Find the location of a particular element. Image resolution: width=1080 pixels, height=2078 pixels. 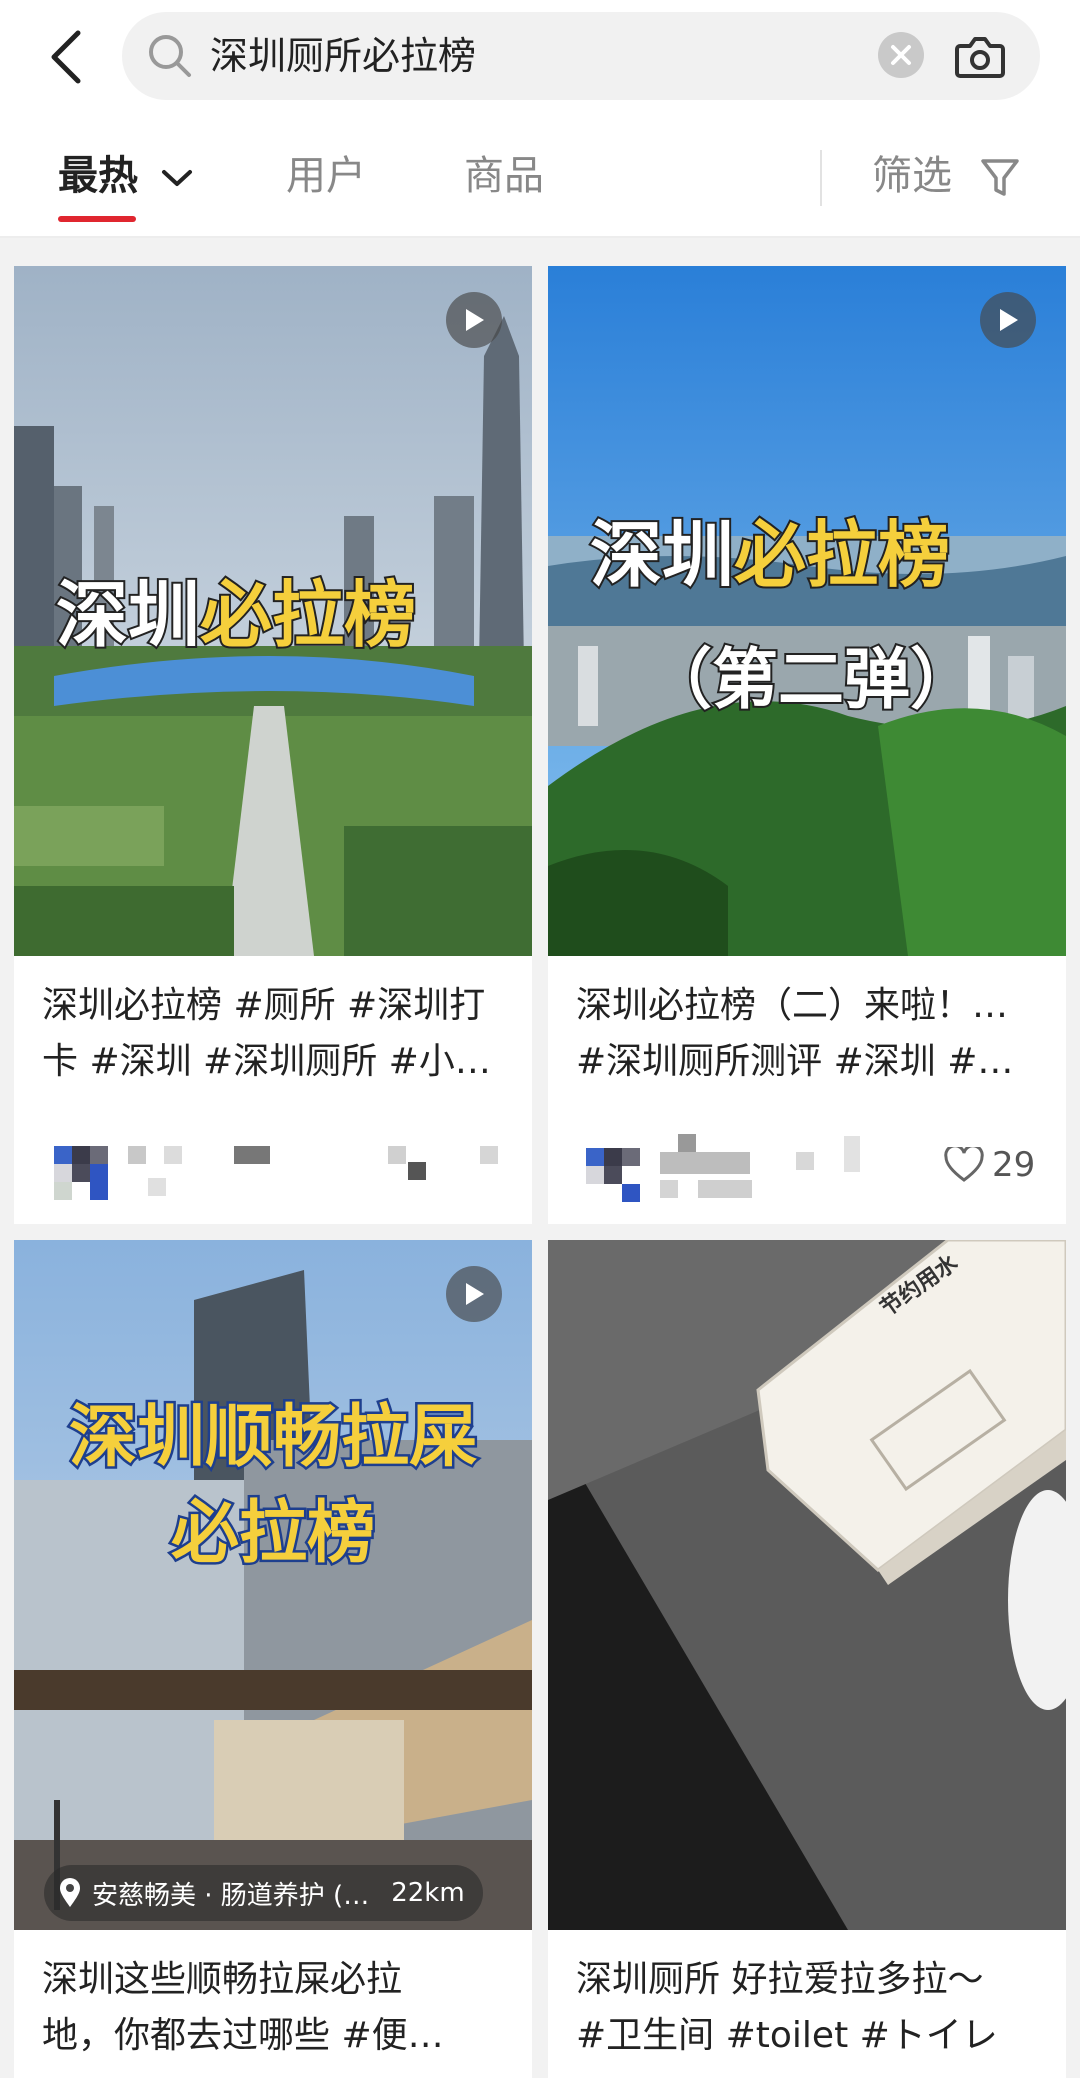

note-title-line: #卫生间 #toilet #トイレ is located at coordinates (787, 2035).